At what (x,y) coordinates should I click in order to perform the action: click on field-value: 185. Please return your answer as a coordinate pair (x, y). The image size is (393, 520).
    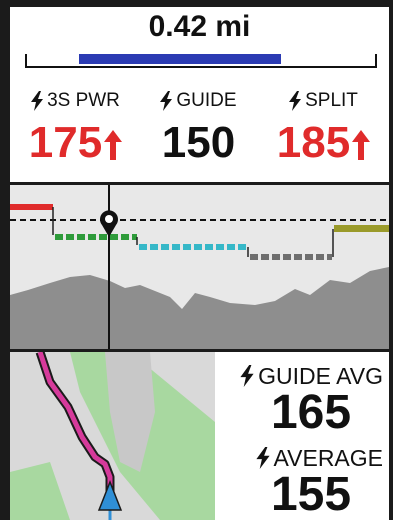
    Looking at the image, I should click on (313, 142).